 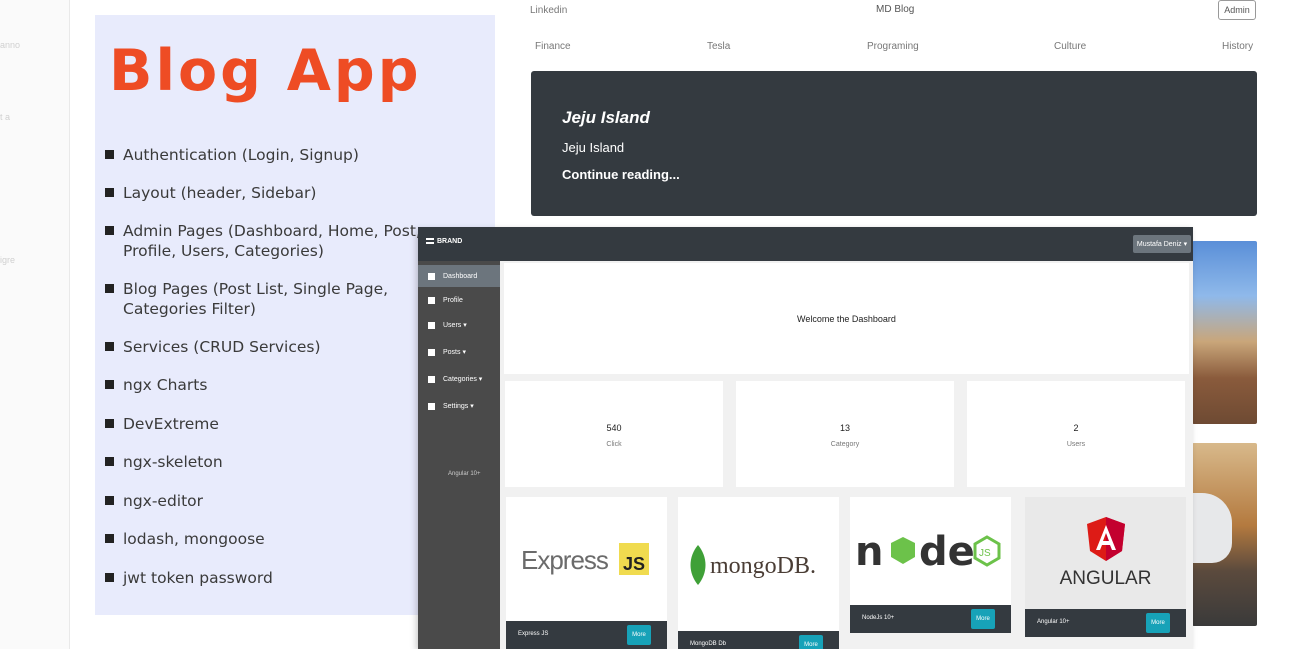 I want to click on posts-icon, so click(x=431, y=352).